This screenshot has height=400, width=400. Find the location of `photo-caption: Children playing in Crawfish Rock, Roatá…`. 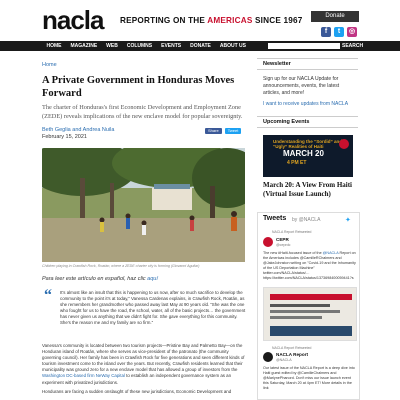

photo-caption: Children playing in Crawfish Rock, Roatá… is located at coordinates (121, 266).